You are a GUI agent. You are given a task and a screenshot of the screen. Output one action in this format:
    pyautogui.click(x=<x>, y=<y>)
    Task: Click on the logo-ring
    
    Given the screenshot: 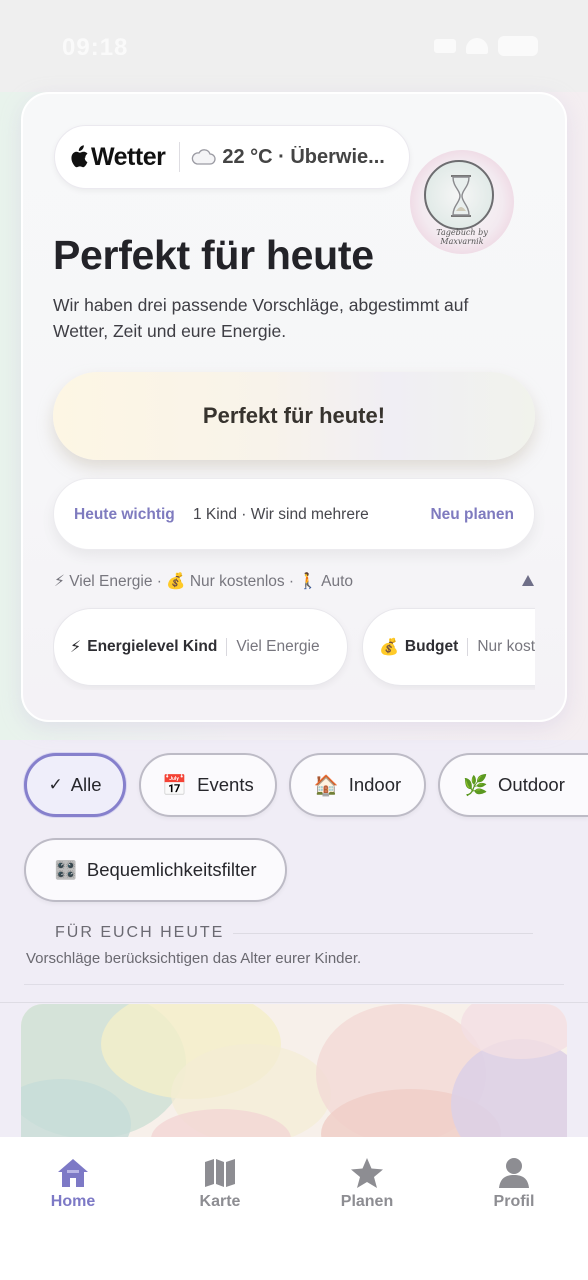 What is the action you would take?
    pyautogui.click(x=459, y=195)
    